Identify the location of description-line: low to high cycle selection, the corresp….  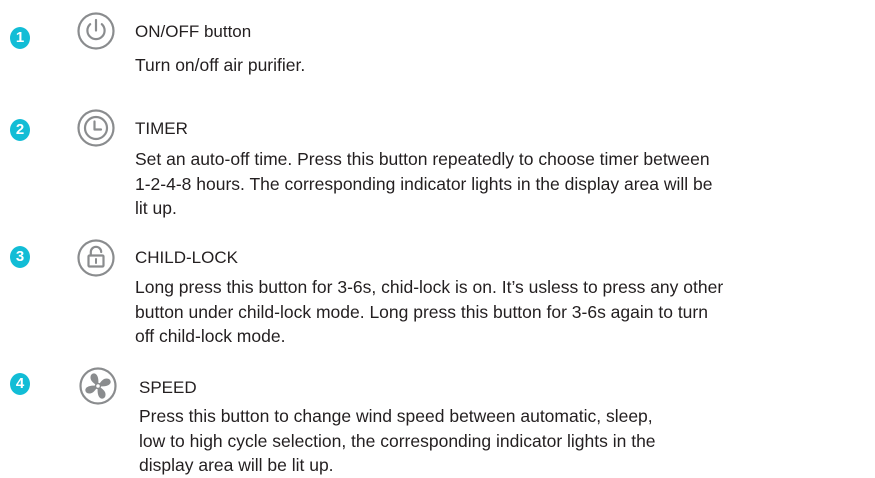
(397, 440).